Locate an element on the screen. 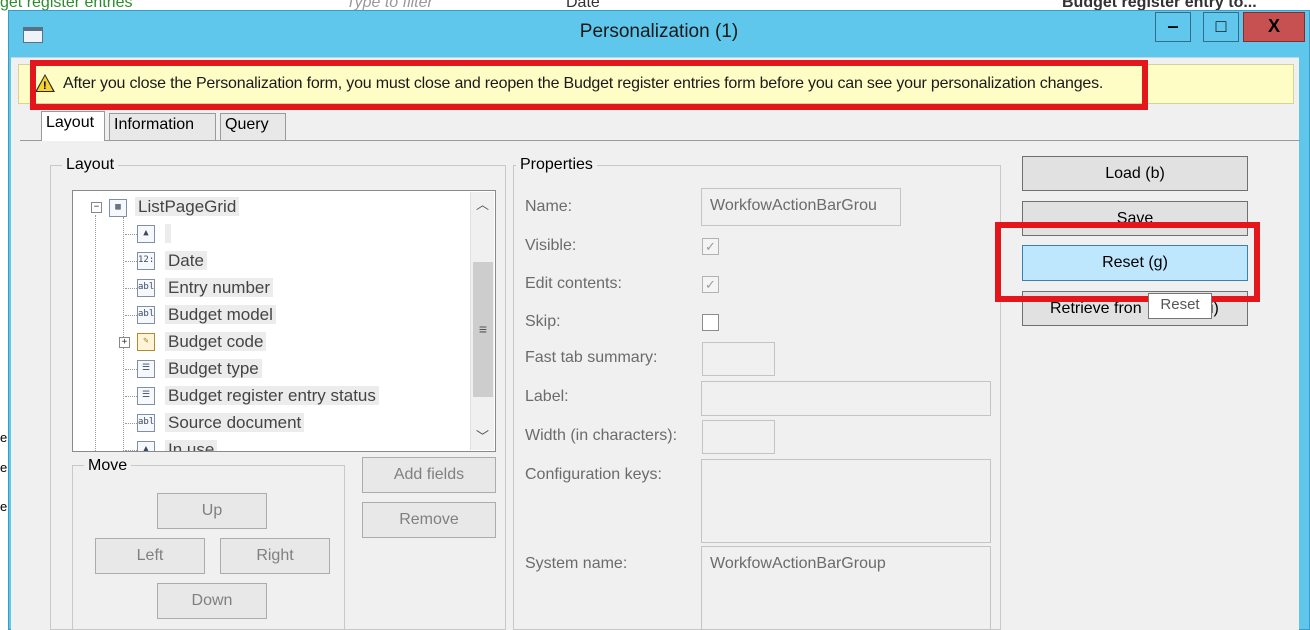 The height and width of the screenshot is (630, 1310). maximize-button: □ is located at coordinates (1221, 27).